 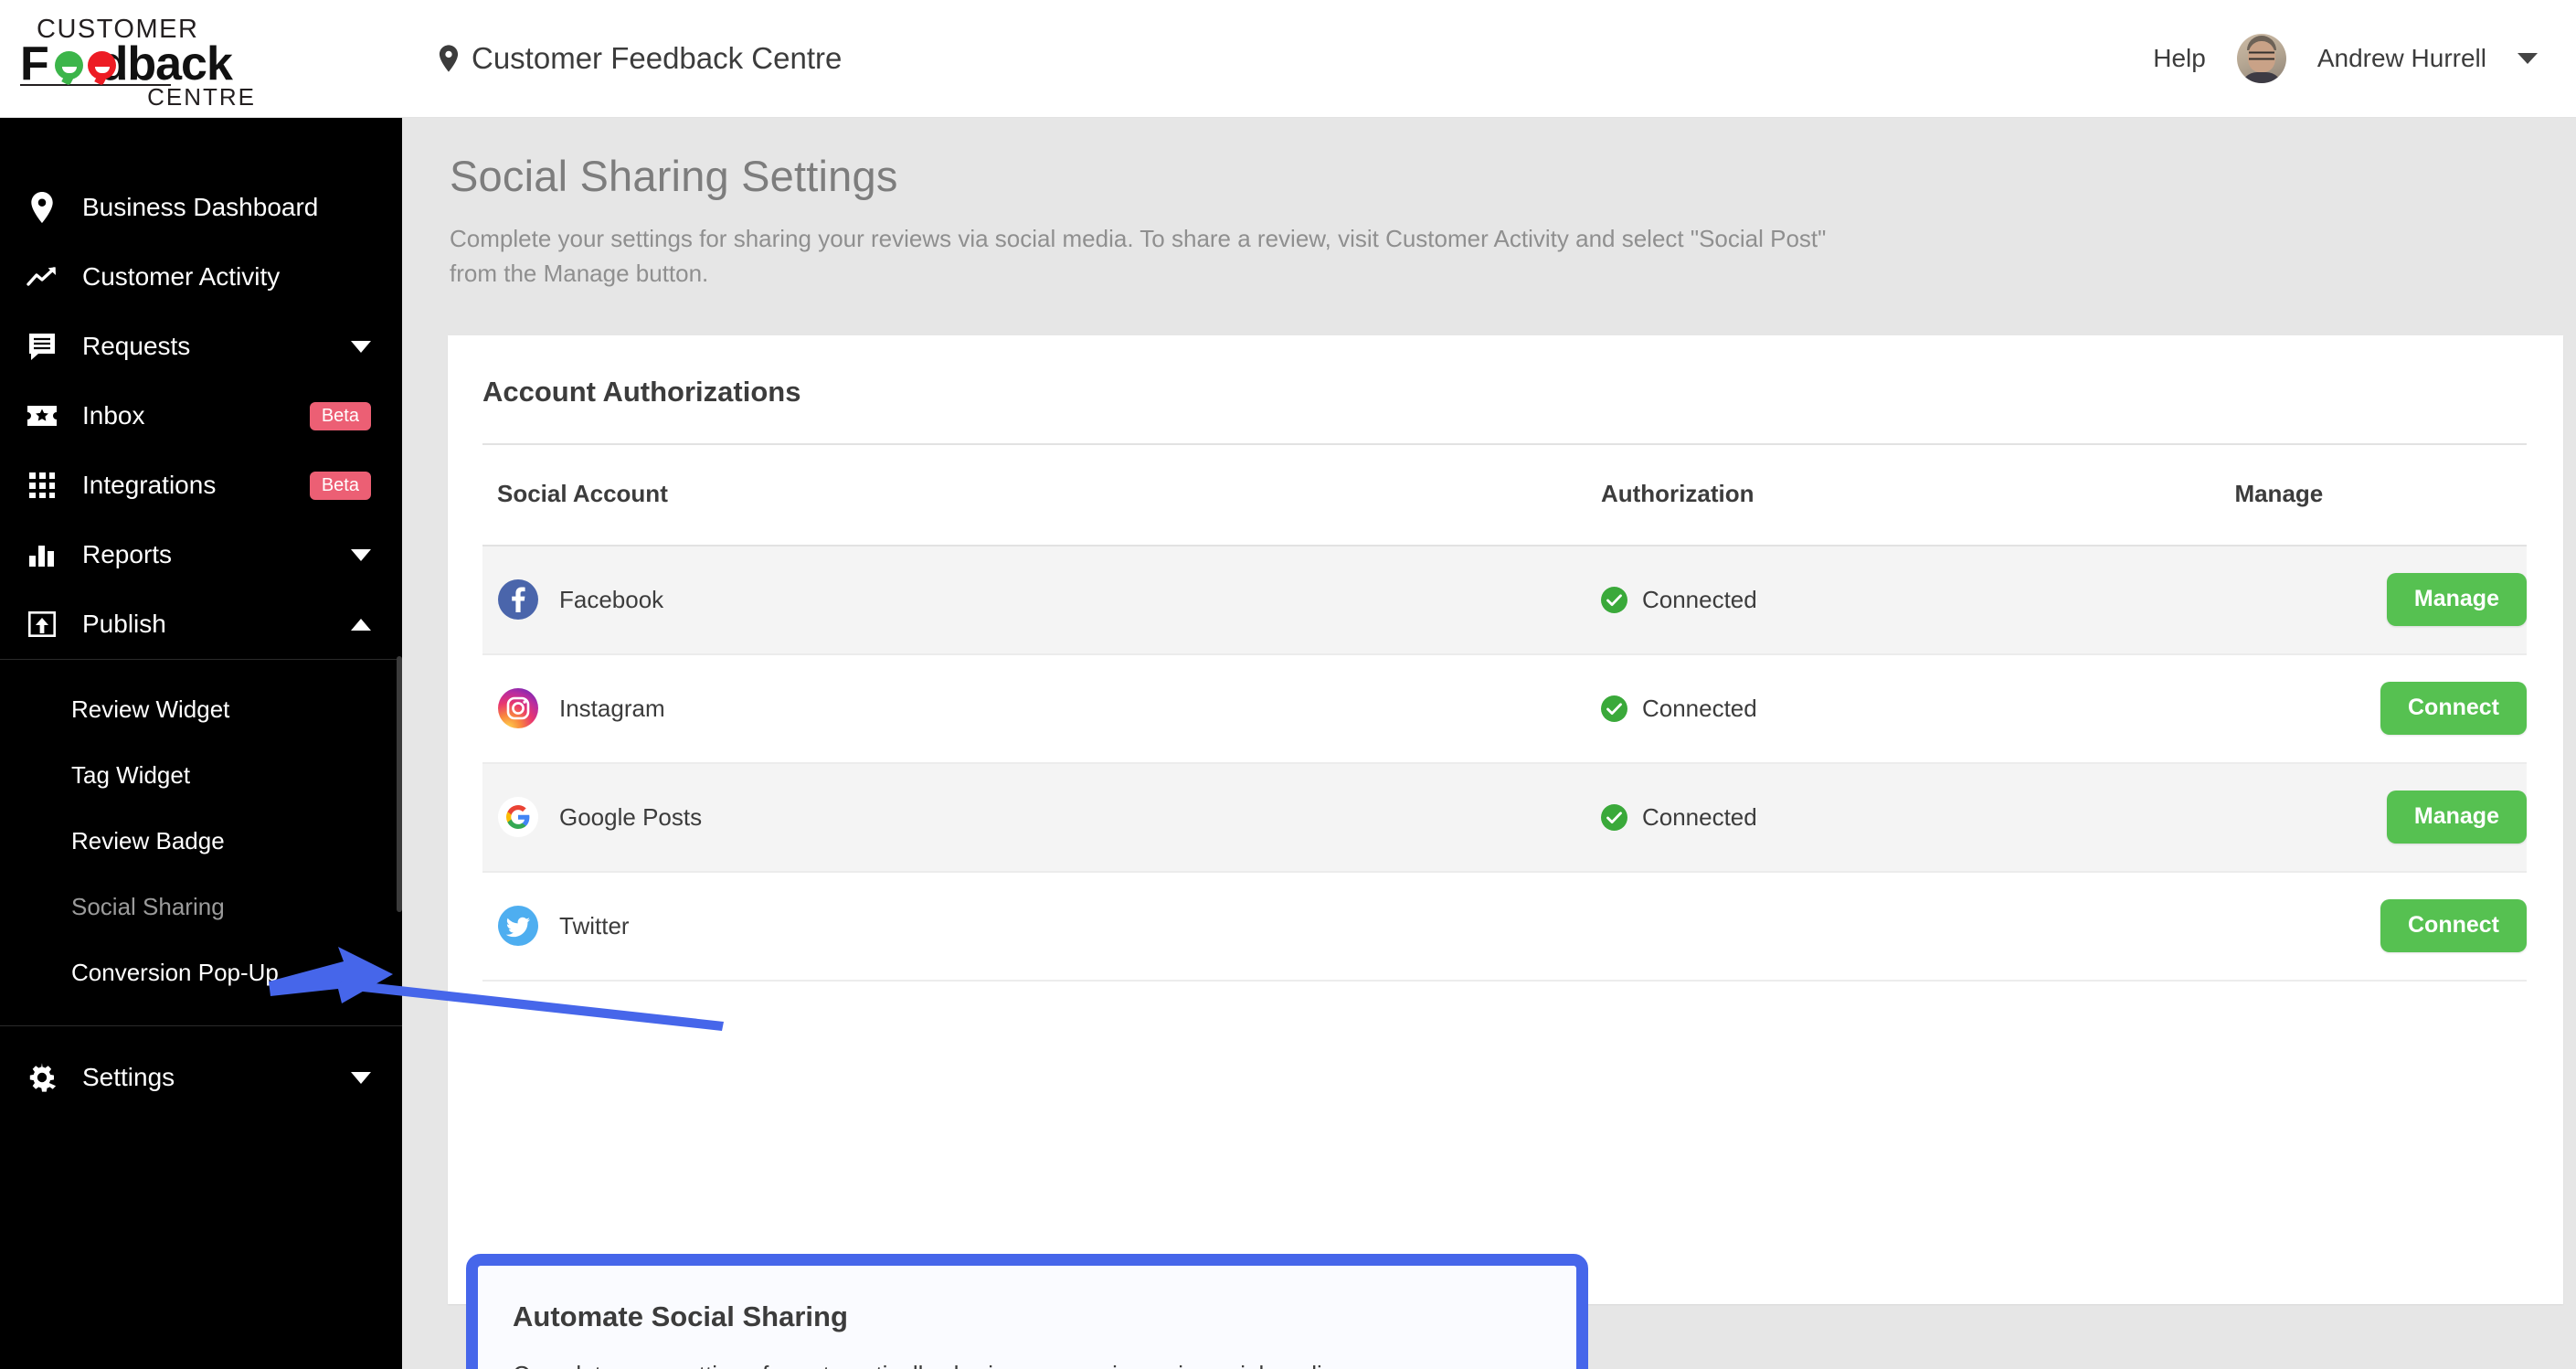 I want to click on message-list-icon, so click(x=42, y=346).